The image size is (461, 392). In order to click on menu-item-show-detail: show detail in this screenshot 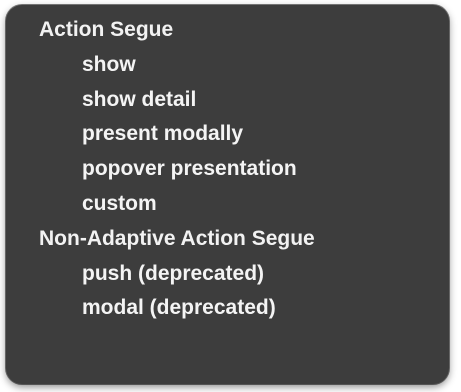, I will do `click(227, 100)`.